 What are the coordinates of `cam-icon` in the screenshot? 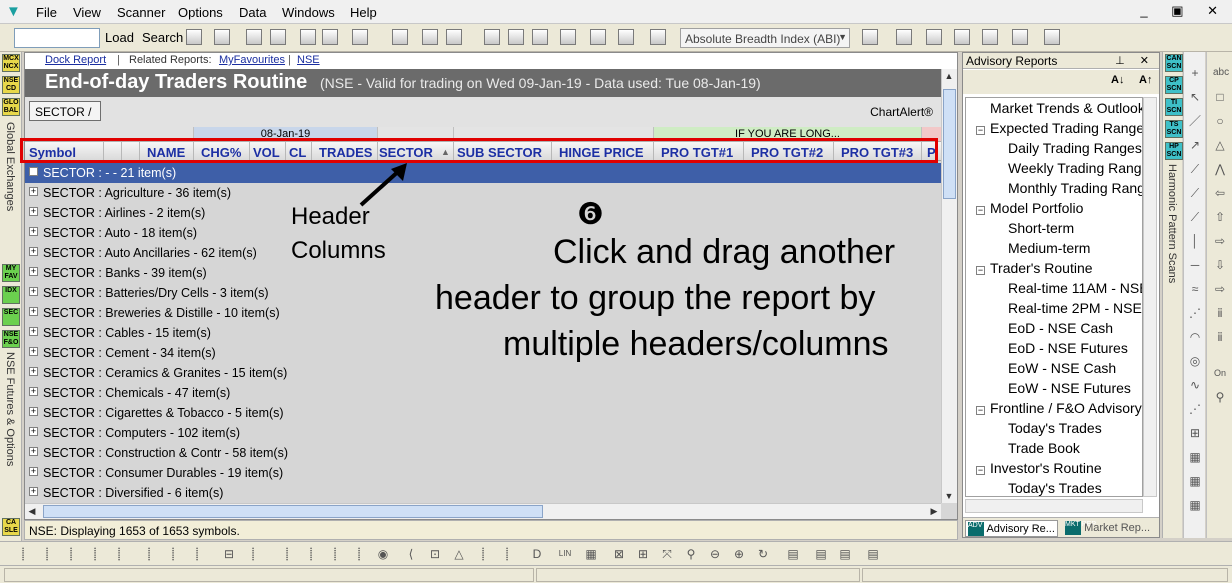 It's located at (934, 37).